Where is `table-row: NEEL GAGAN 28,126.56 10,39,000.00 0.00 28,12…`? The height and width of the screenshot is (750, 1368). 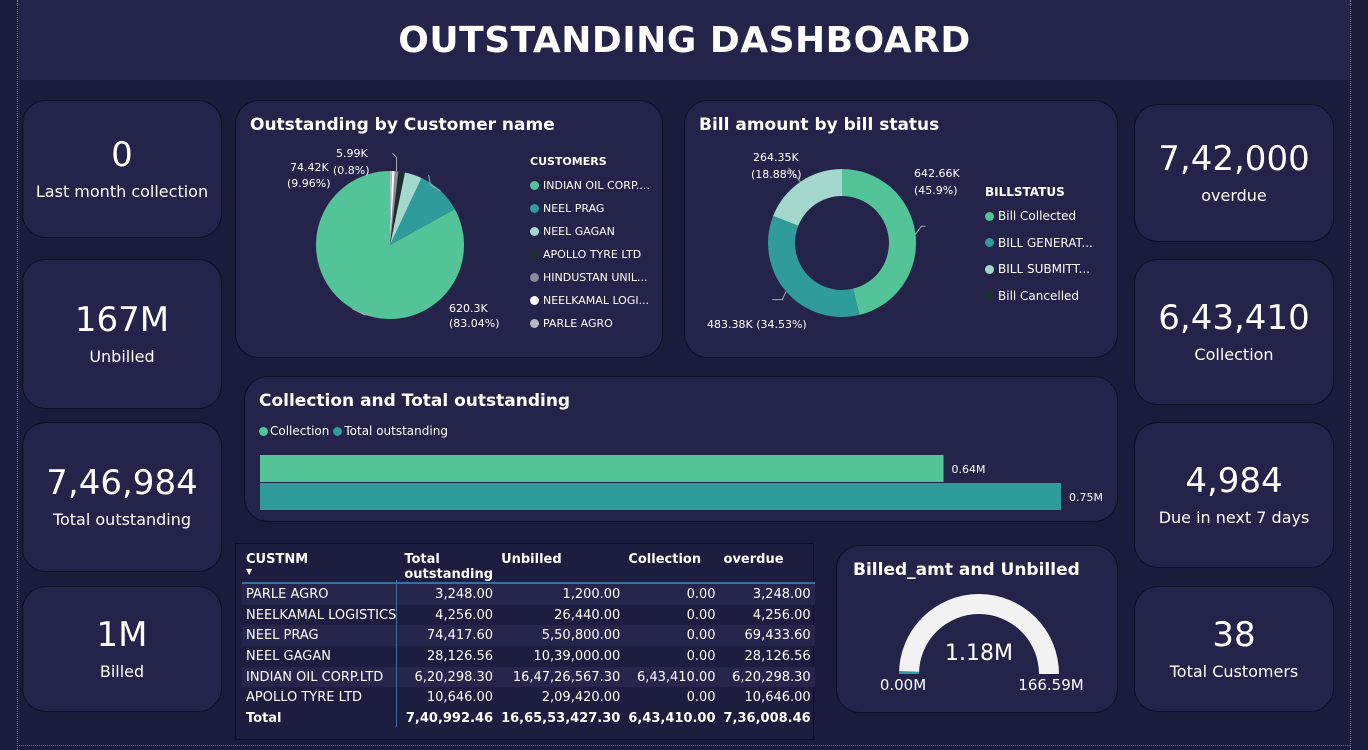
table-row: NEEL GAGAN 28,126.56 10,39,000.00 0.00 28,12… is located at coordinates (528, 656).